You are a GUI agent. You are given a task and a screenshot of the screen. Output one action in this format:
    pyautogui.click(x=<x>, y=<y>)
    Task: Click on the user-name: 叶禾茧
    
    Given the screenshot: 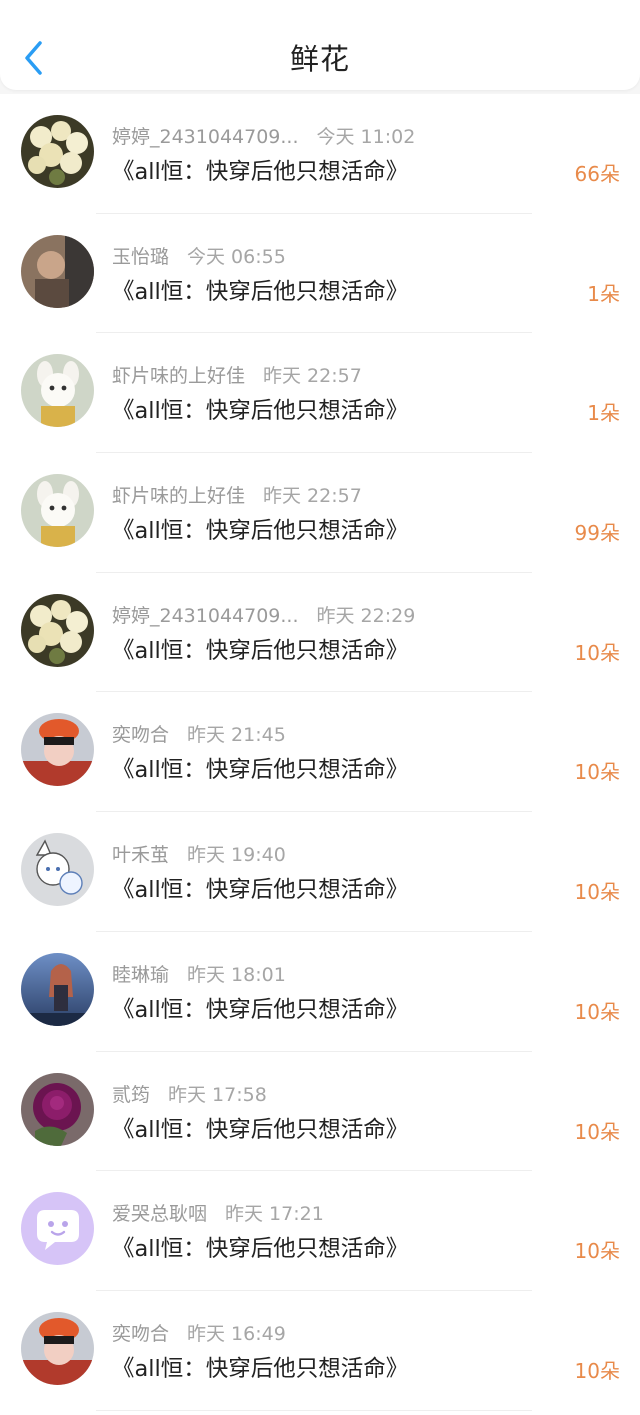 What is the action you would take?
    pyautogui.click(x=140, y=853)
    